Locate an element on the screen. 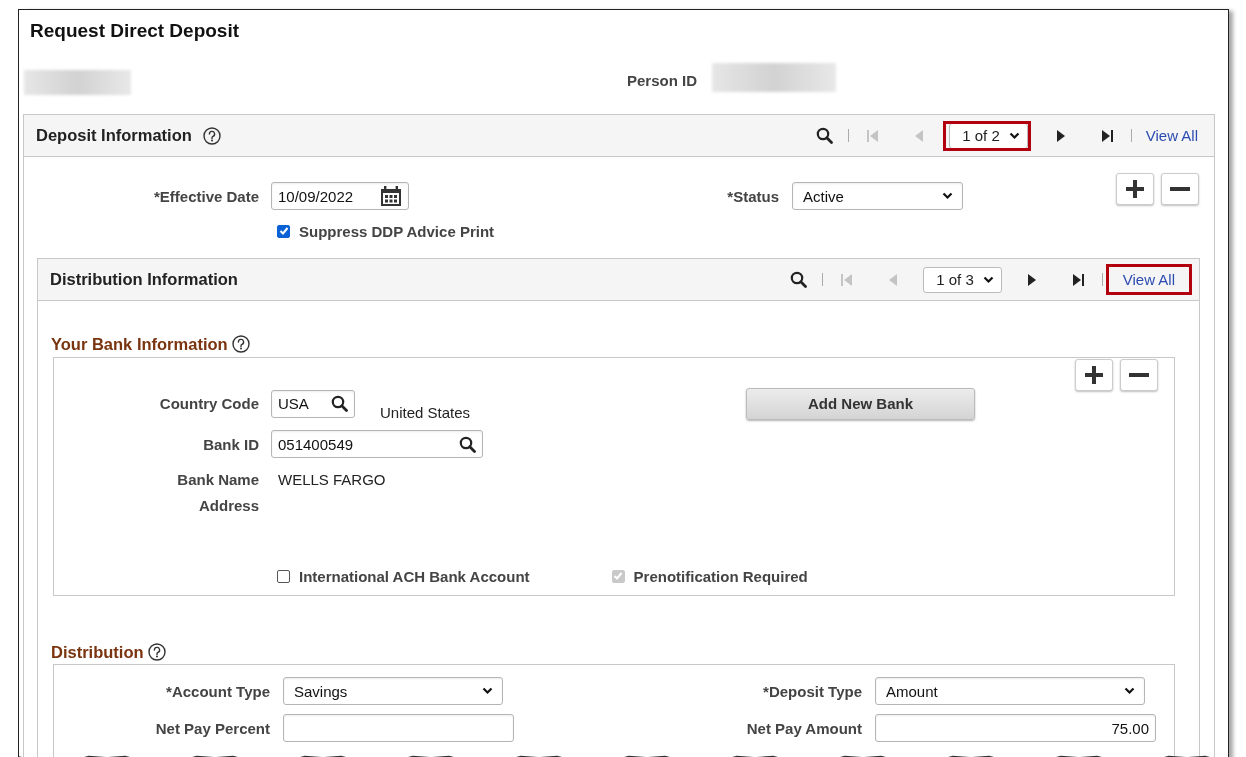 This screenshot has width=1246, height=757. field-label: Net Pay Amount is located at coordinates (803, 728).